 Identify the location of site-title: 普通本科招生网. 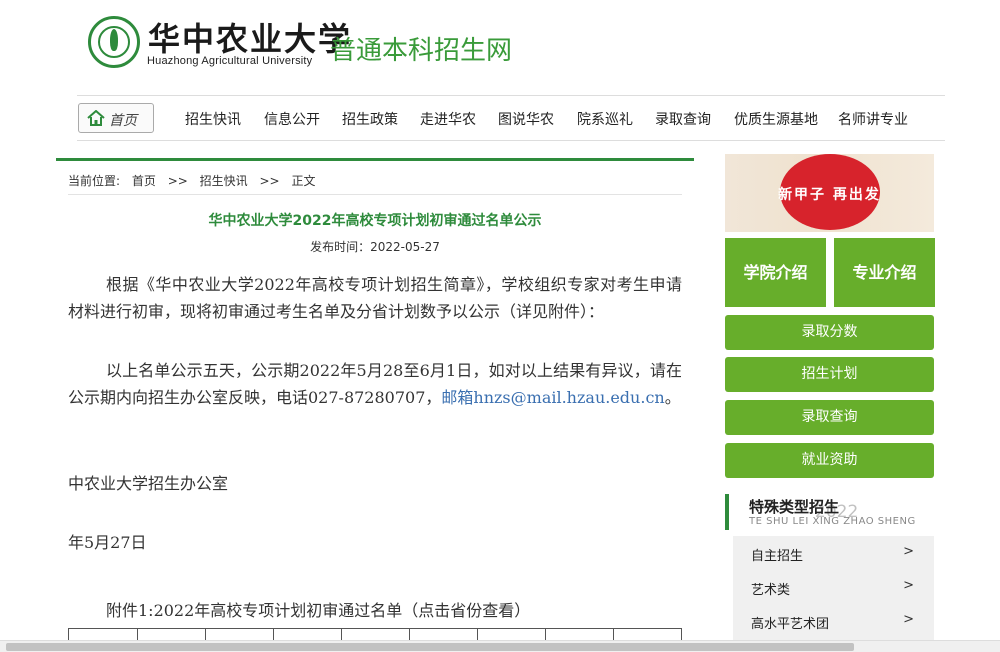
(421, 51).